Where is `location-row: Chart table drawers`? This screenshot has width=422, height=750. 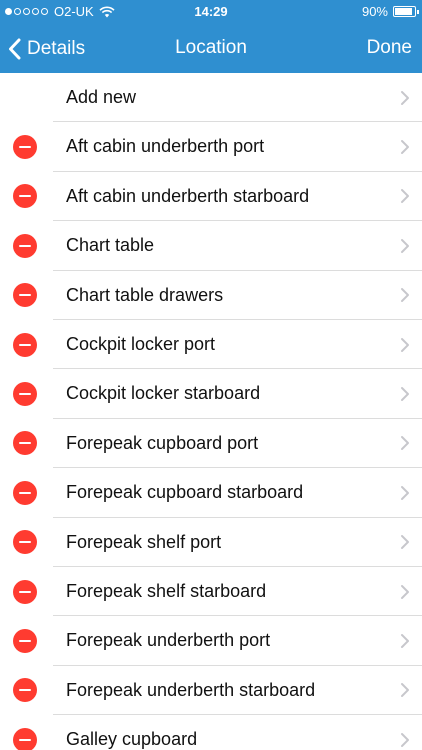
location-row: Chart table drawers is located at coordinates (211, 295).